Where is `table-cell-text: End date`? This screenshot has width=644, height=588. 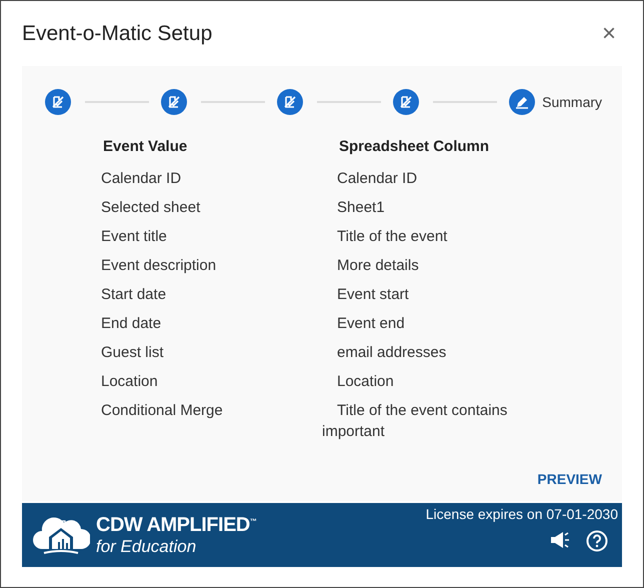
table-cell-text: End date is located at coordinates (131, 324).